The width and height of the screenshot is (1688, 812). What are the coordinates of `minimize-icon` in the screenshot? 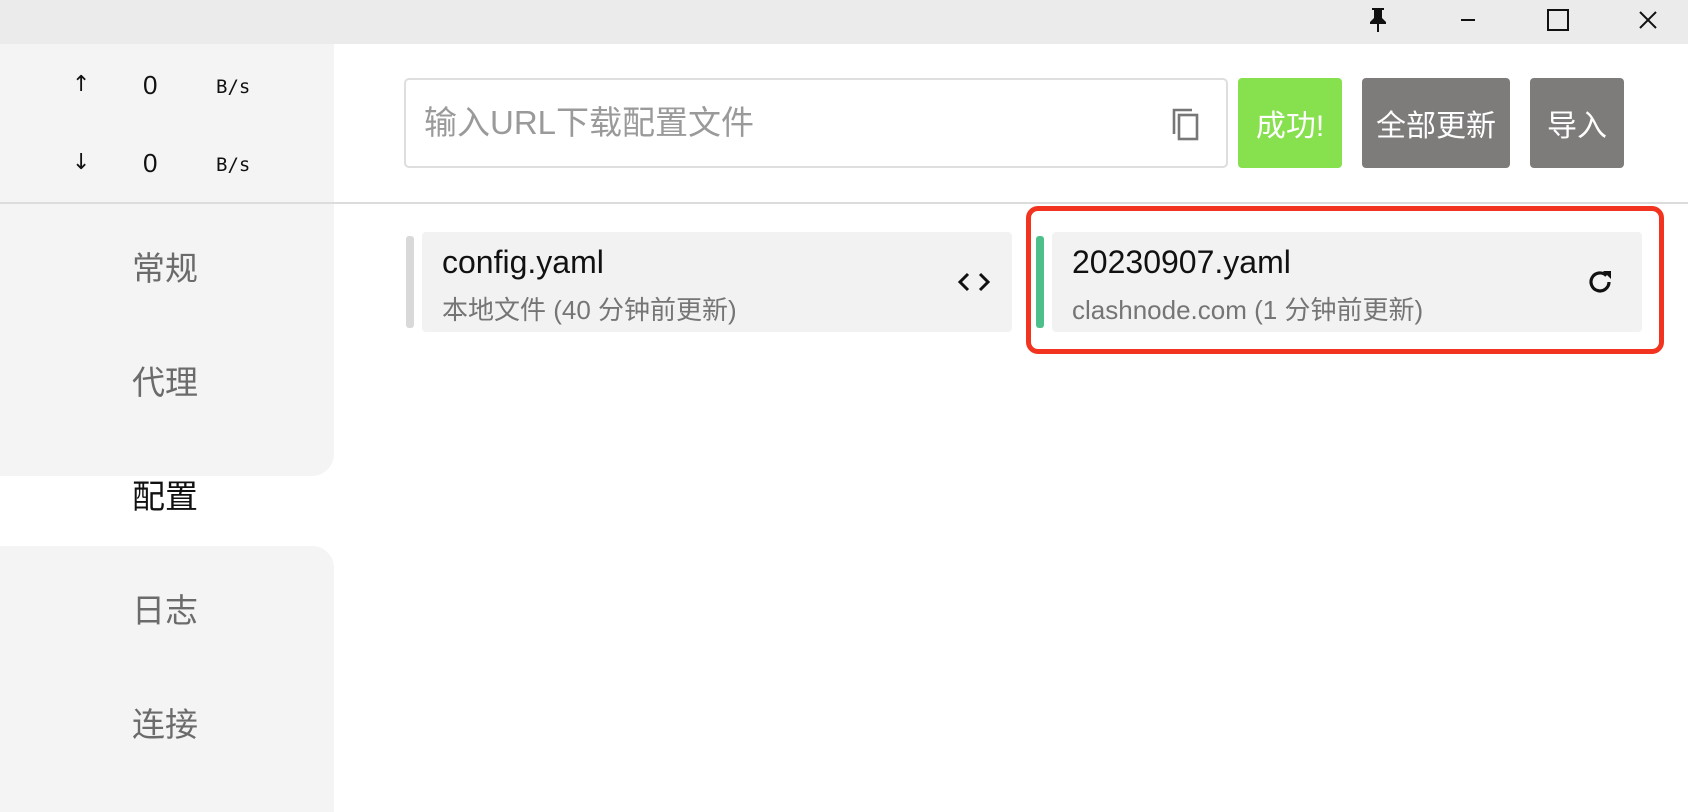 It's located at (1468, 20).